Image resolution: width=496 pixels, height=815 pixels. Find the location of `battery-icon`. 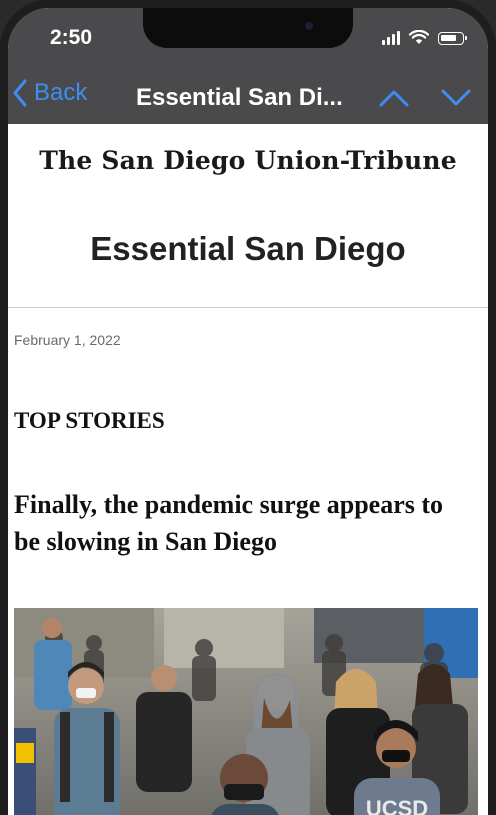

battery-icon is located at coordinates (452, 38).